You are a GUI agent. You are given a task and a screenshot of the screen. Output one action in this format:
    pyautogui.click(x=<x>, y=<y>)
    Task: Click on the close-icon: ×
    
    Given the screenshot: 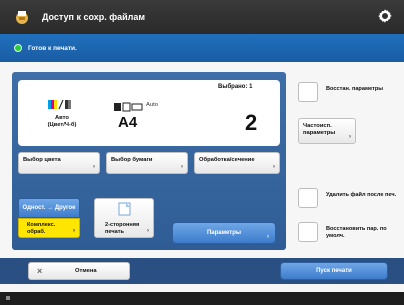 What is the action you would take?
    pyautogui.click(x=40, y=271)
    